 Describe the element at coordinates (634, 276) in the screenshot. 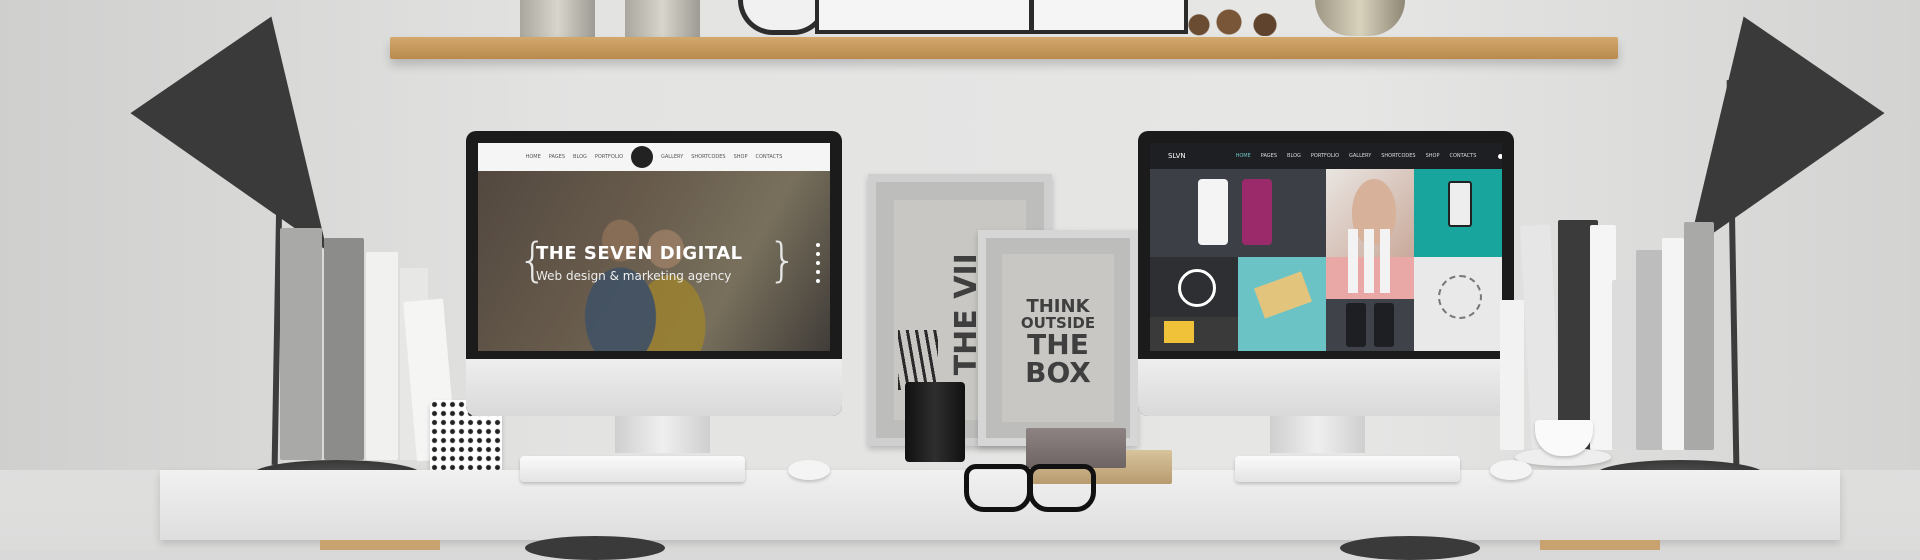

I see `hero-subtitle: Web design & marketing agency` at that location.